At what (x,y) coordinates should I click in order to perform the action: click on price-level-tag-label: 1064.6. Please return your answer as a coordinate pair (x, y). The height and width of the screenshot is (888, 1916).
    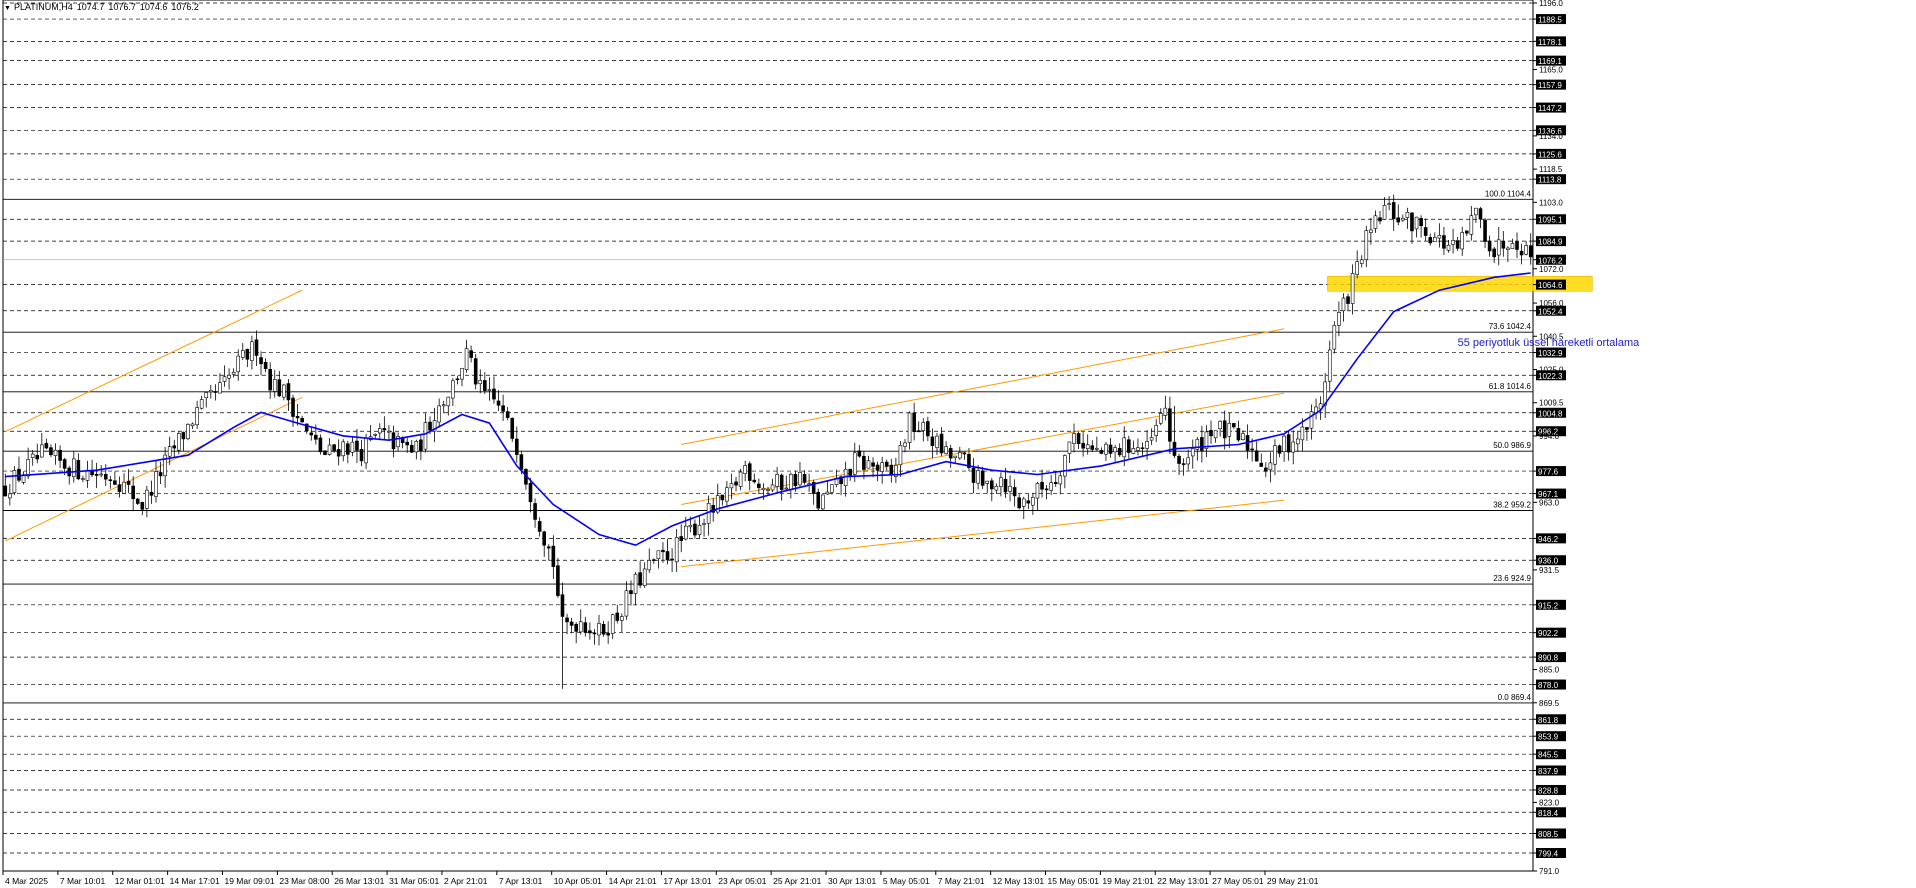
    Looking at the image, I should click on (1550, 285).